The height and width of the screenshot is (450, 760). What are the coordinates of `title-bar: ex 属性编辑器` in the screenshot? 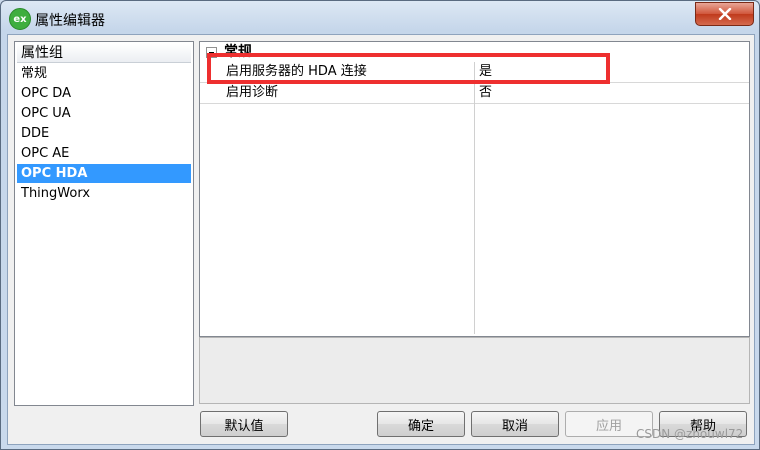 It's located at (380, 18).